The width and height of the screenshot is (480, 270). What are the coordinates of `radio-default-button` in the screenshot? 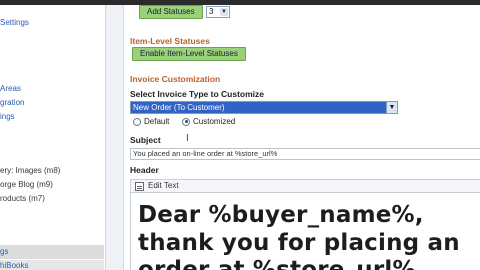 It's located at (137, 121).